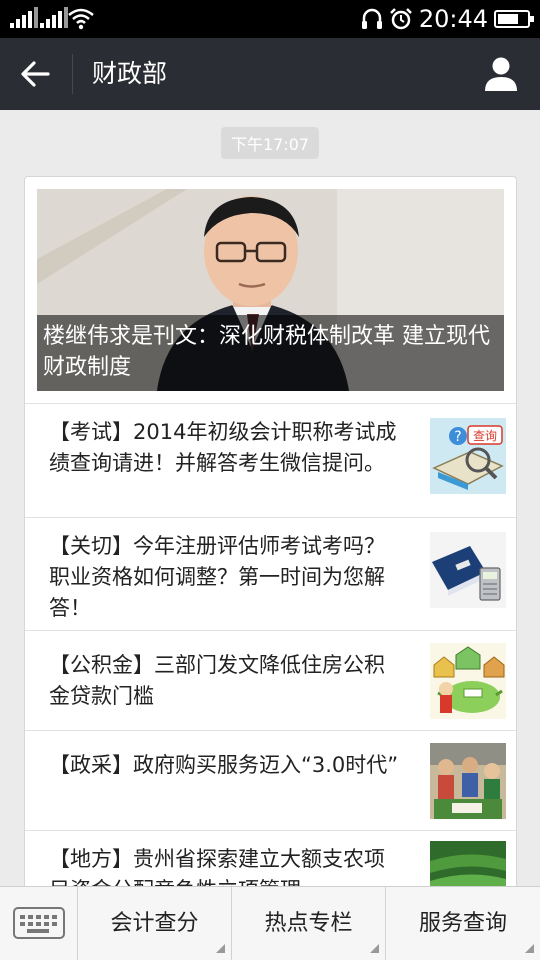 Image resolution: width=540 pixels, height=960 pixels. What do you see at coordinates (223, 447) in the screenshot?
I see `article-title: 【考试】2014年初级会计职称考试成绩查询请进！并解答考生微信提问。` at bounding box center [223, 447].